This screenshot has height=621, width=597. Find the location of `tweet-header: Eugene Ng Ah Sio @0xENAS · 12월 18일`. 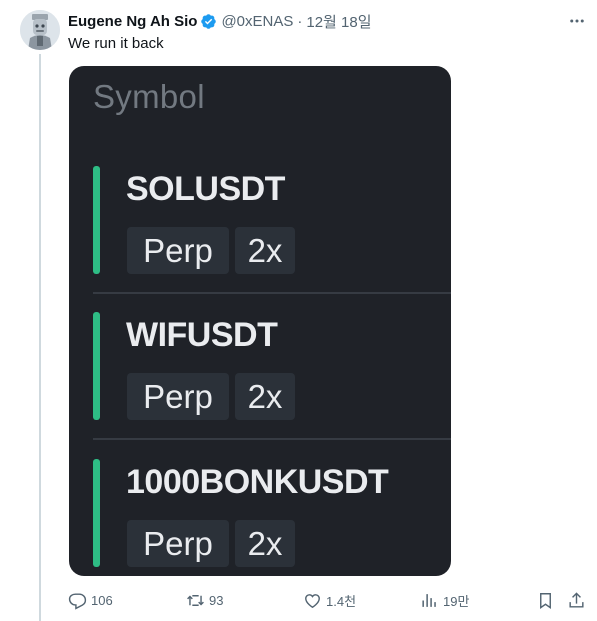

tweet-header: Eugene Ng Ah Sio @0xENAS · 12월 18일 is located at coordinates (220, 21).